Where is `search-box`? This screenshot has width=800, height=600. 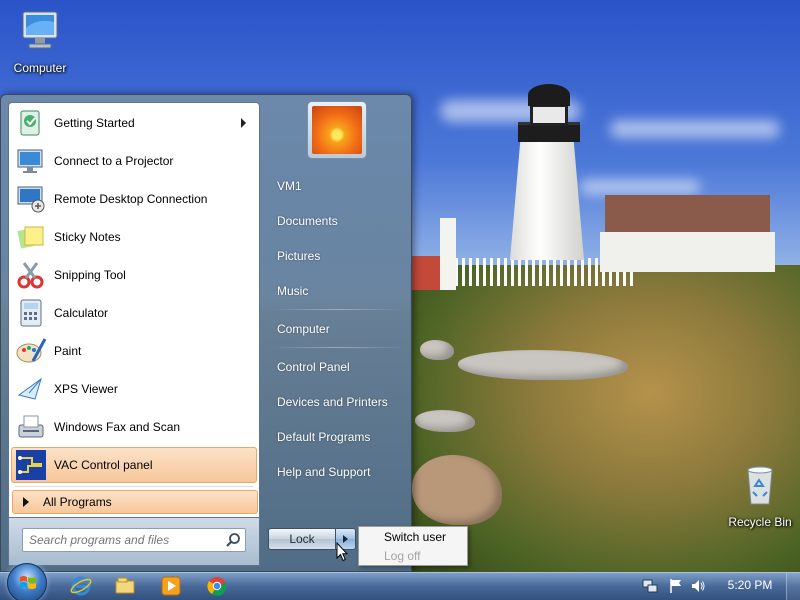 search-box is located at coordinates (134, 540).